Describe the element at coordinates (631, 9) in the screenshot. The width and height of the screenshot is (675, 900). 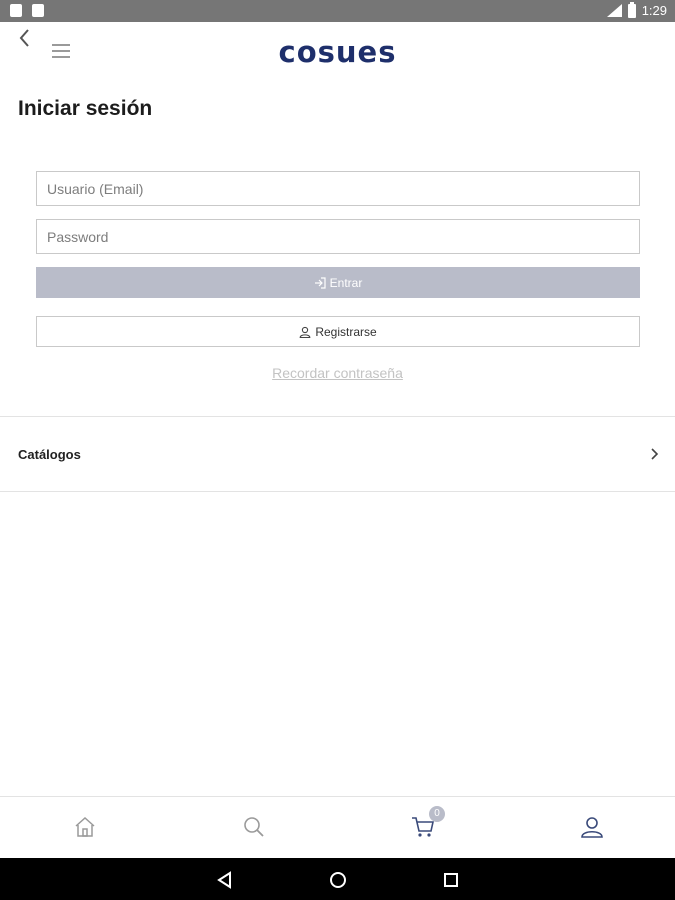
I see `battery-icon` at that location.